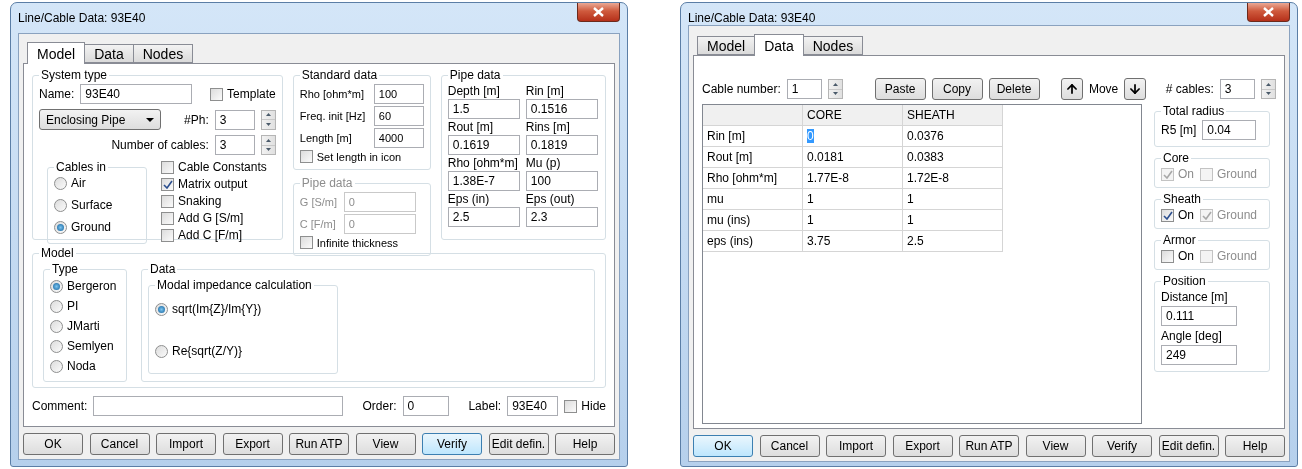  I want to click on move-down-button, so click(1135, 89).